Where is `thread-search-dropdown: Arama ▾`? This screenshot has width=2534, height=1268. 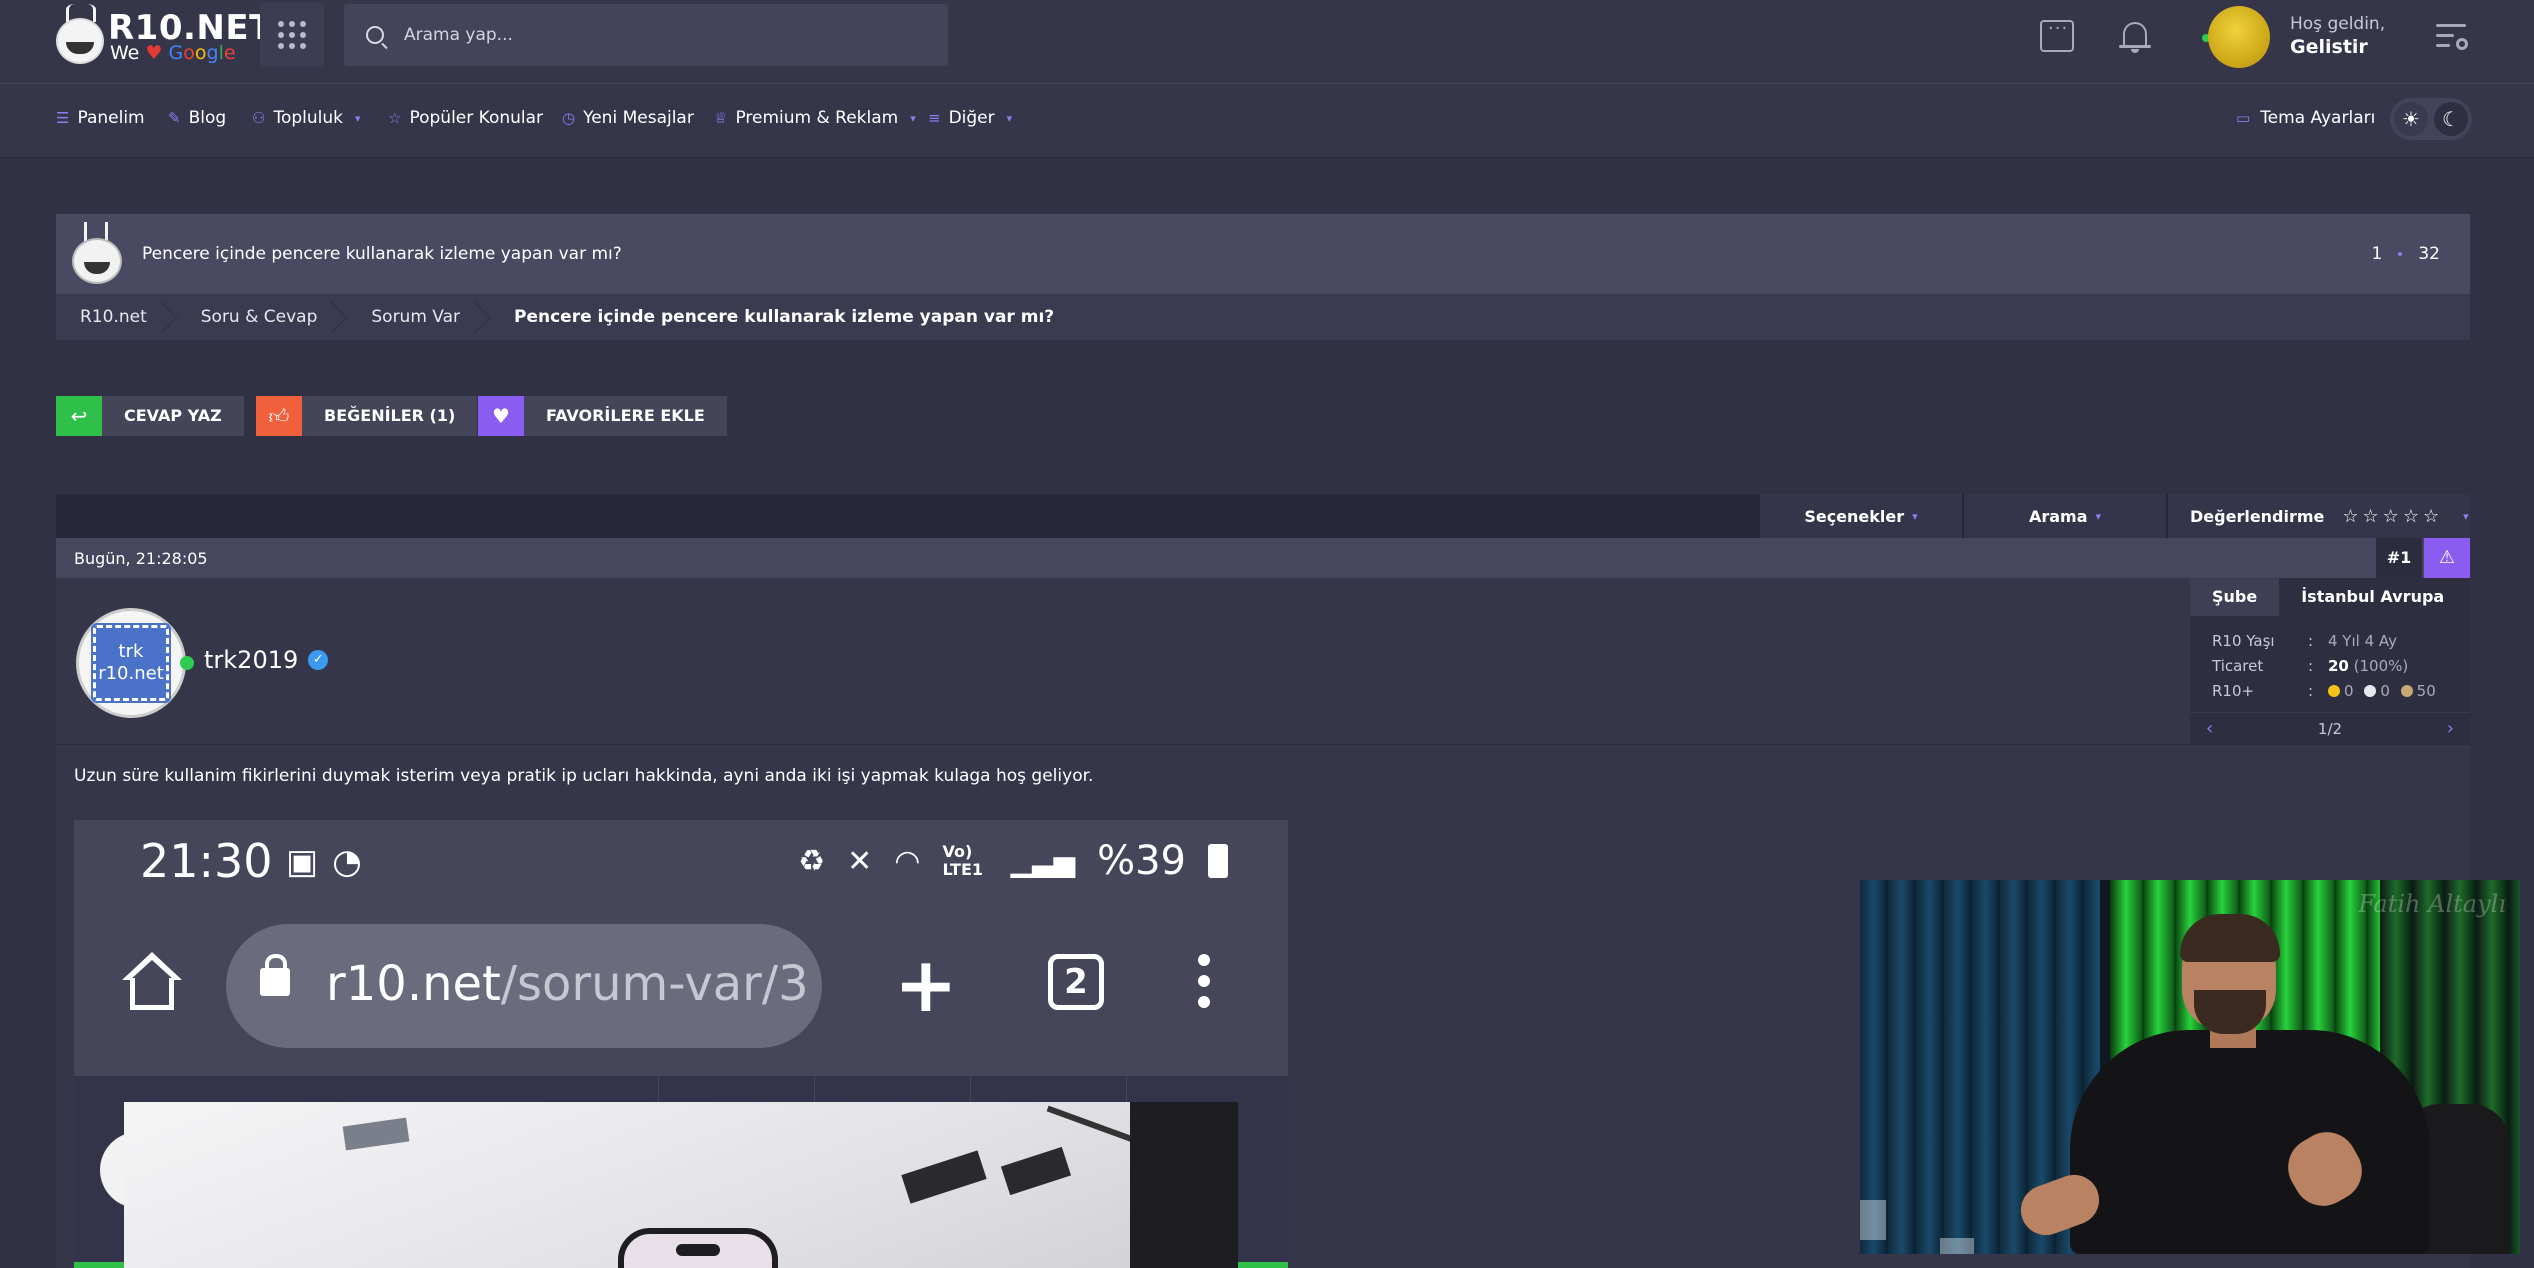 thread-search-dropdown: Arama ▾ is located at coordinates (2065, 516).